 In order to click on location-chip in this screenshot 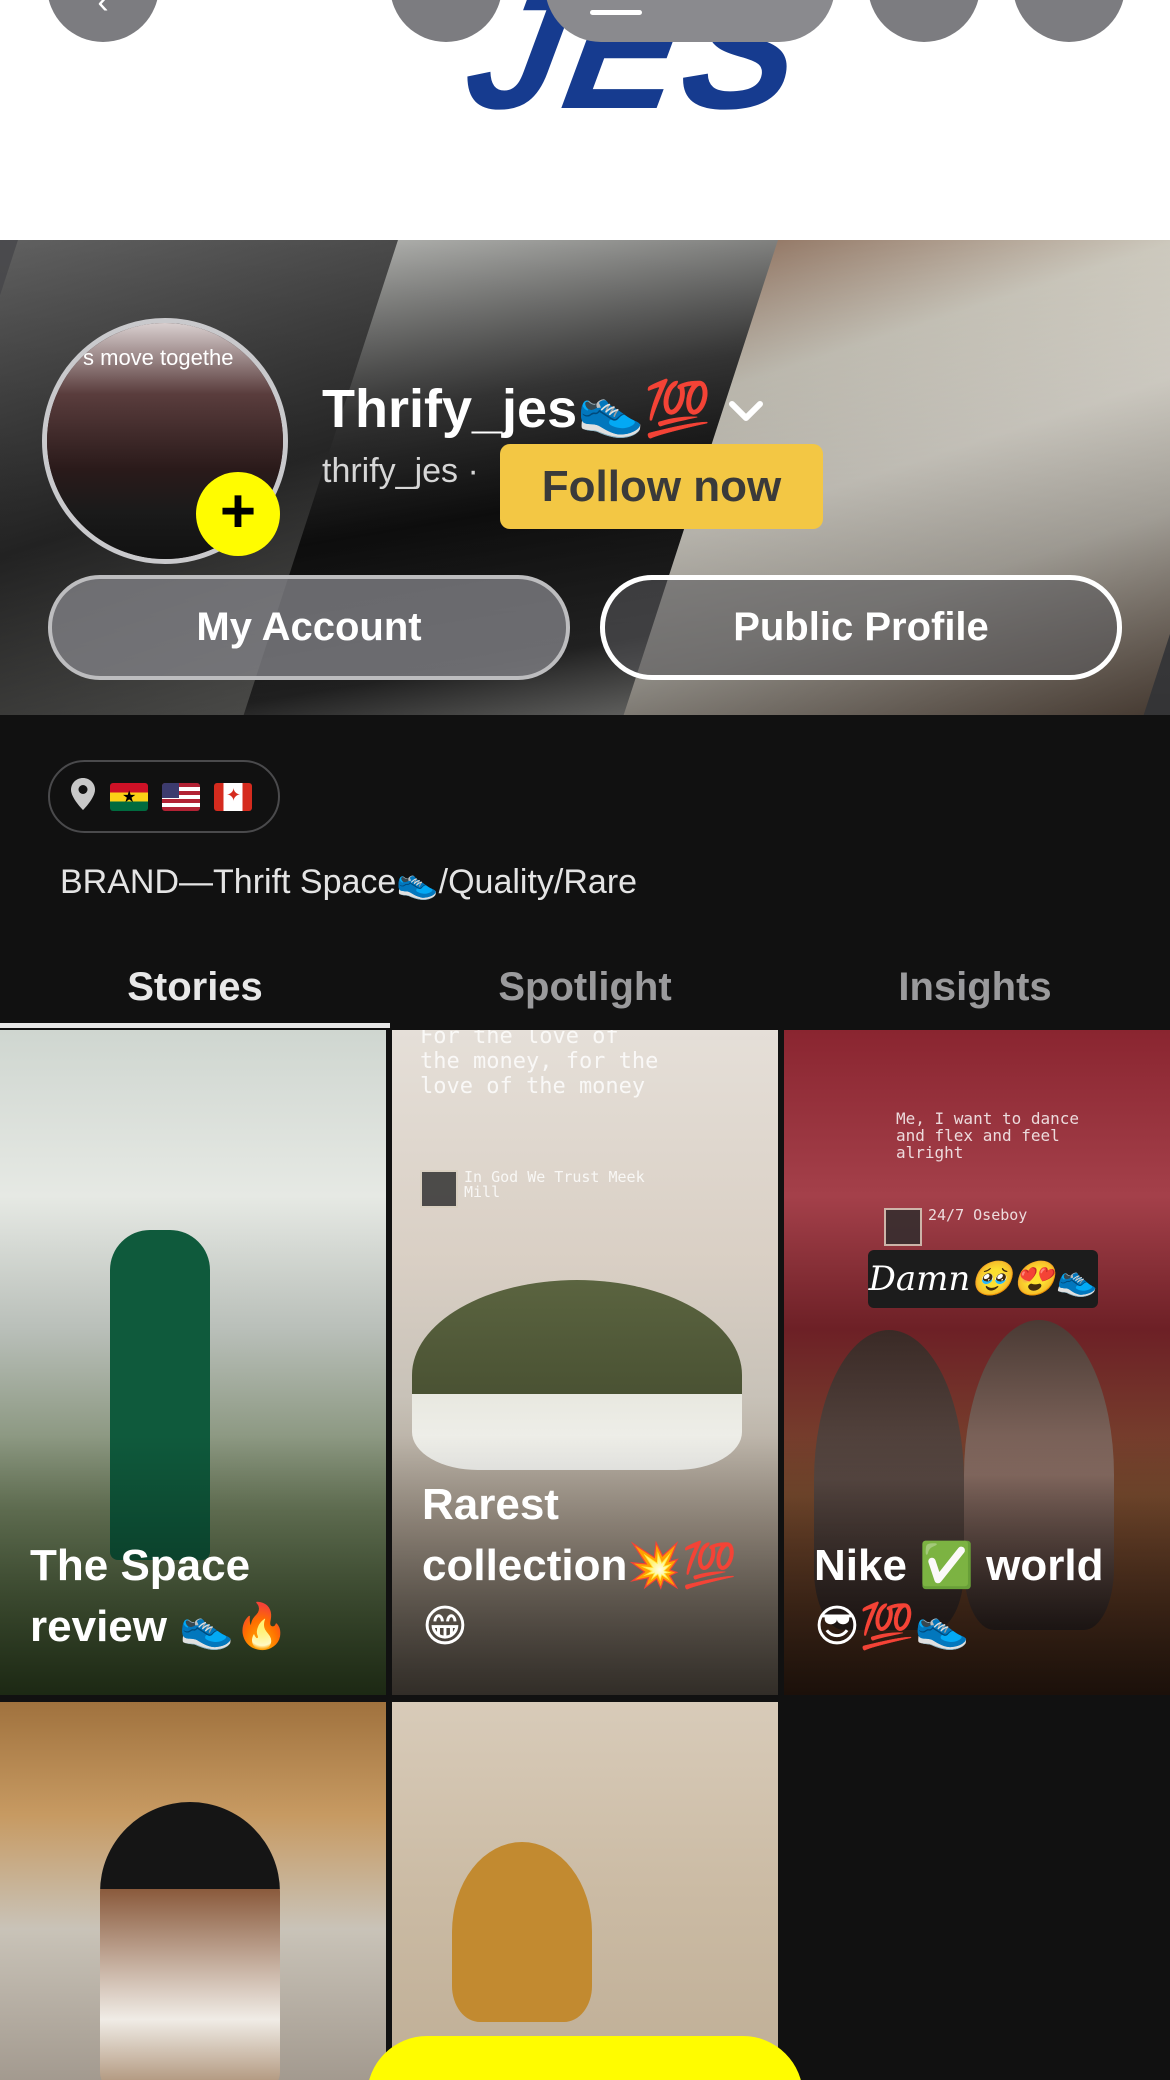, I will do `click(164, 796)`.